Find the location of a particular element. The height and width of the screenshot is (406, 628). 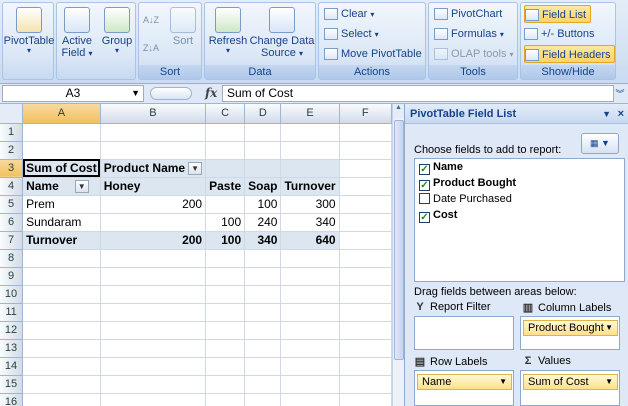

row-header: 14 is located at coordinates (12, 366).